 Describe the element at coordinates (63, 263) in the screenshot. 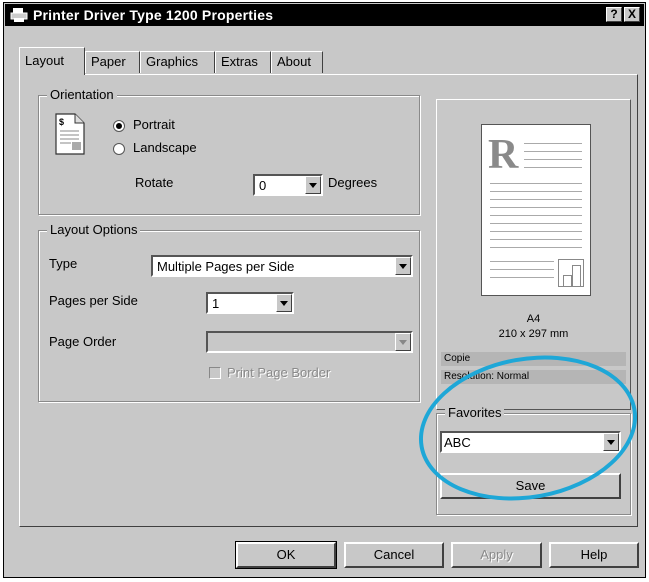

I see `type-label: Type` at that location.